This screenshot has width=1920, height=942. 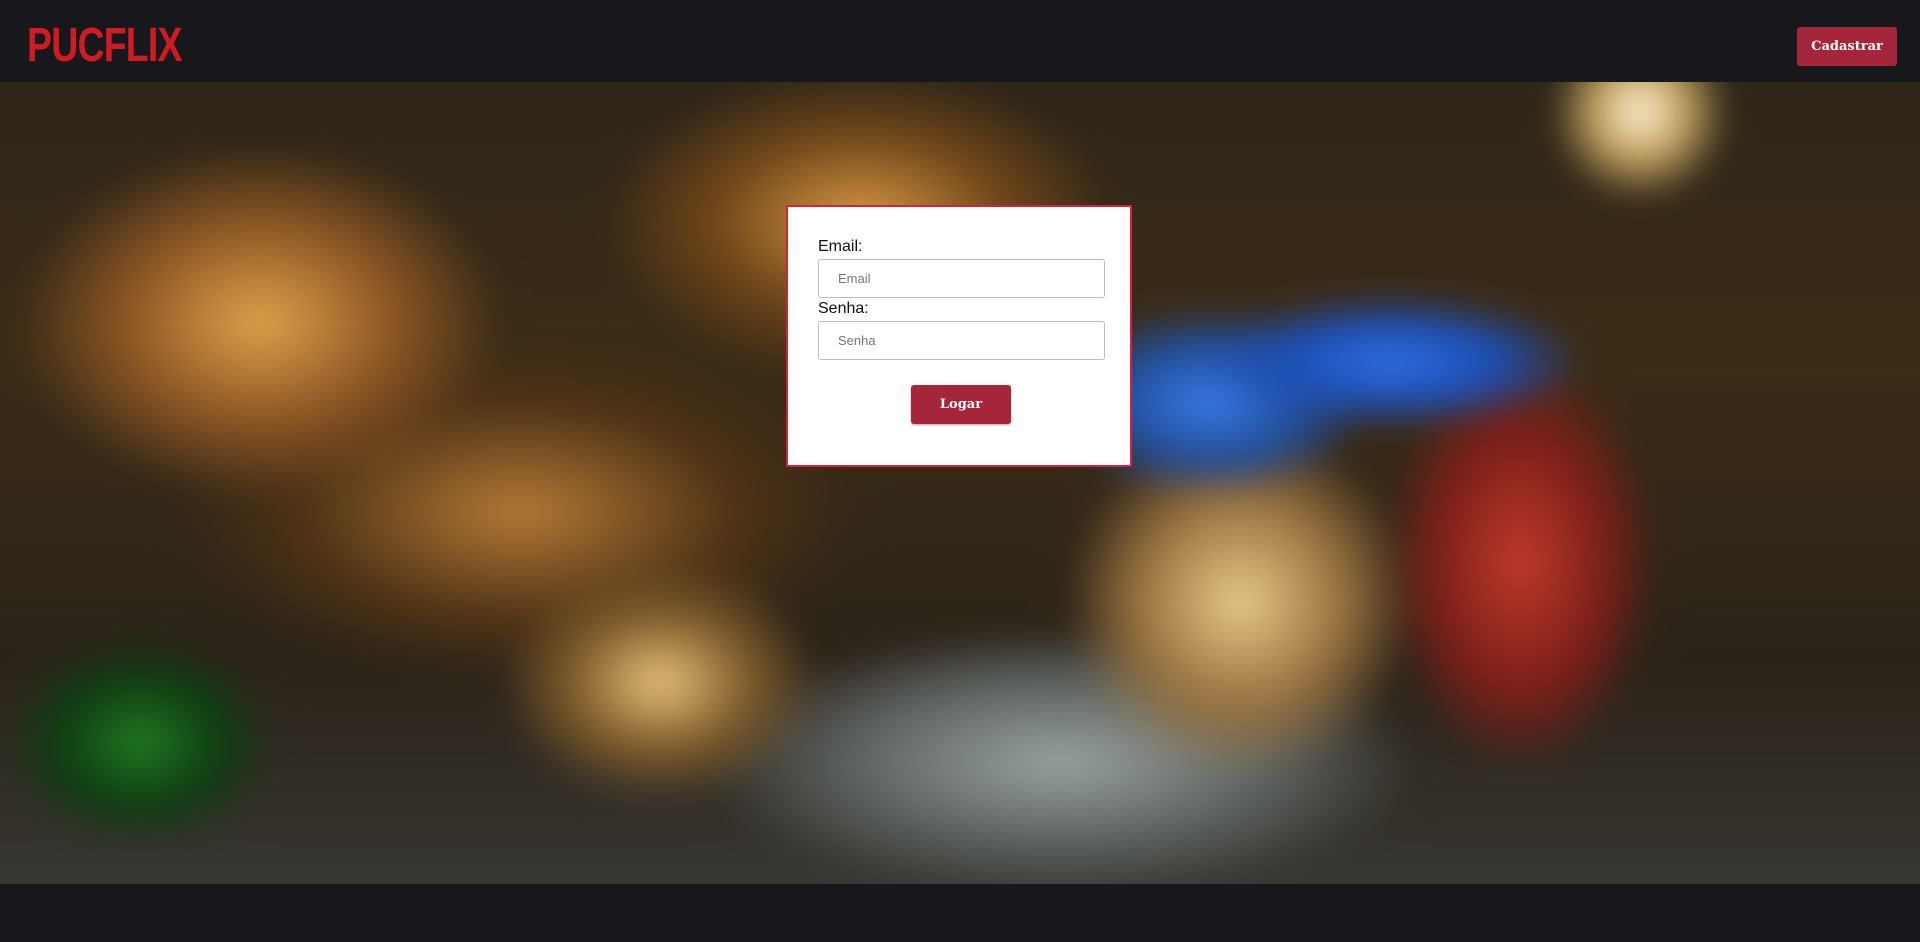 What do you see at coordinates (960, 913) in the screenshot?
I see `footer-bar` at bounding box center [960, 913].